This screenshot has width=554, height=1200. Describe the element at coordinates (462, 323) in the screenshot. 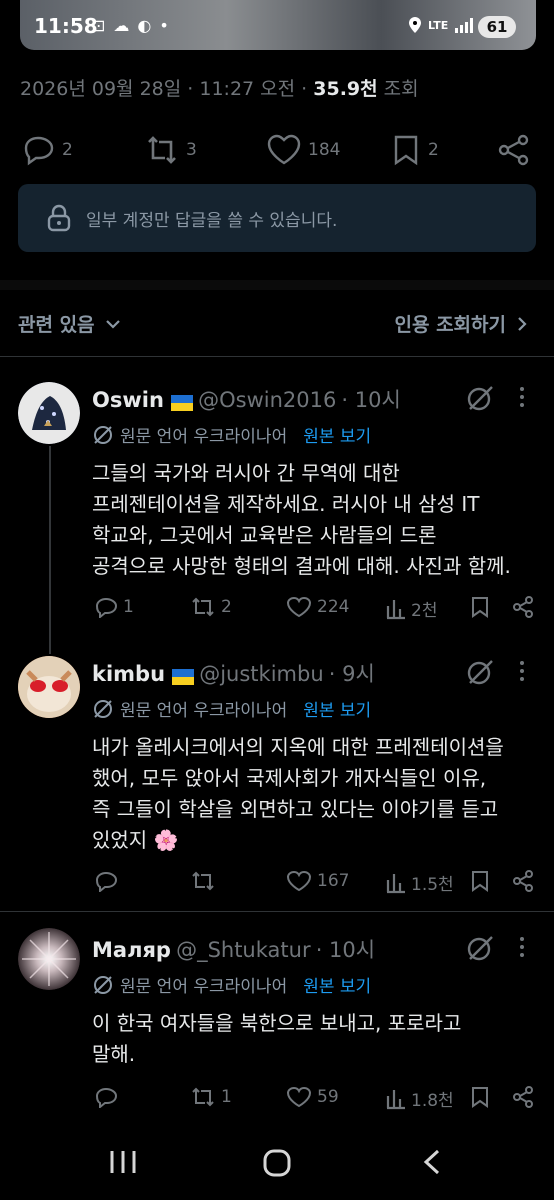

I see `view-quotes-link: 인용 조회하기` at that location.